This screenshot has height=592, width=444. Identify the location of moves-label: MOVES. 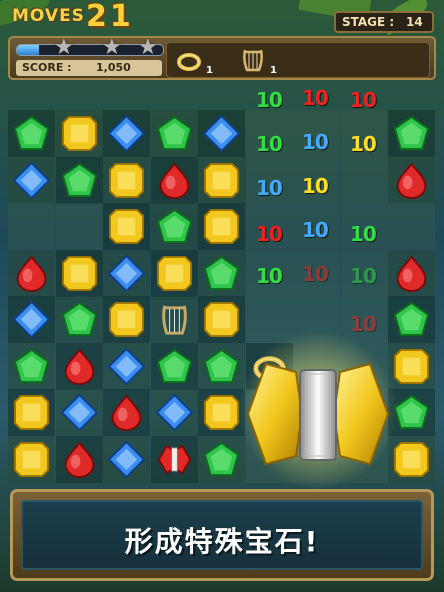
(48, 16).